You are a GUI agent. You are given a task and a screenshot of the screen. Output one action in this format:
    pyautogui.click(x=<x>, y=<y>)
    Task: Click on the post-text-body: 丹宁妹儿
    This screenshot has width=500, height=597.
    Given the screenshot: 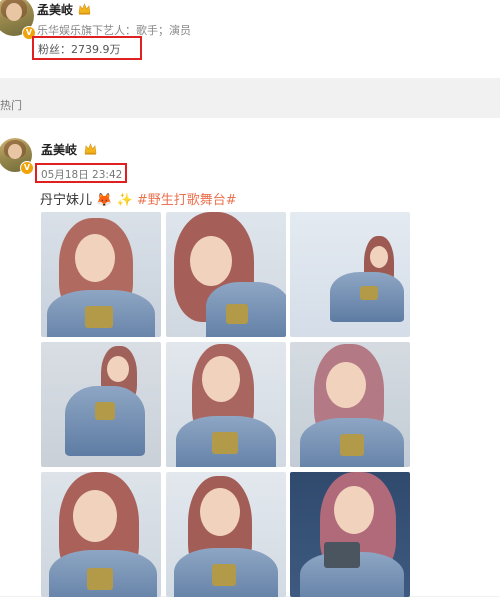 What is the action you would take?
    pyautogui.click(x=66, y=200)
    